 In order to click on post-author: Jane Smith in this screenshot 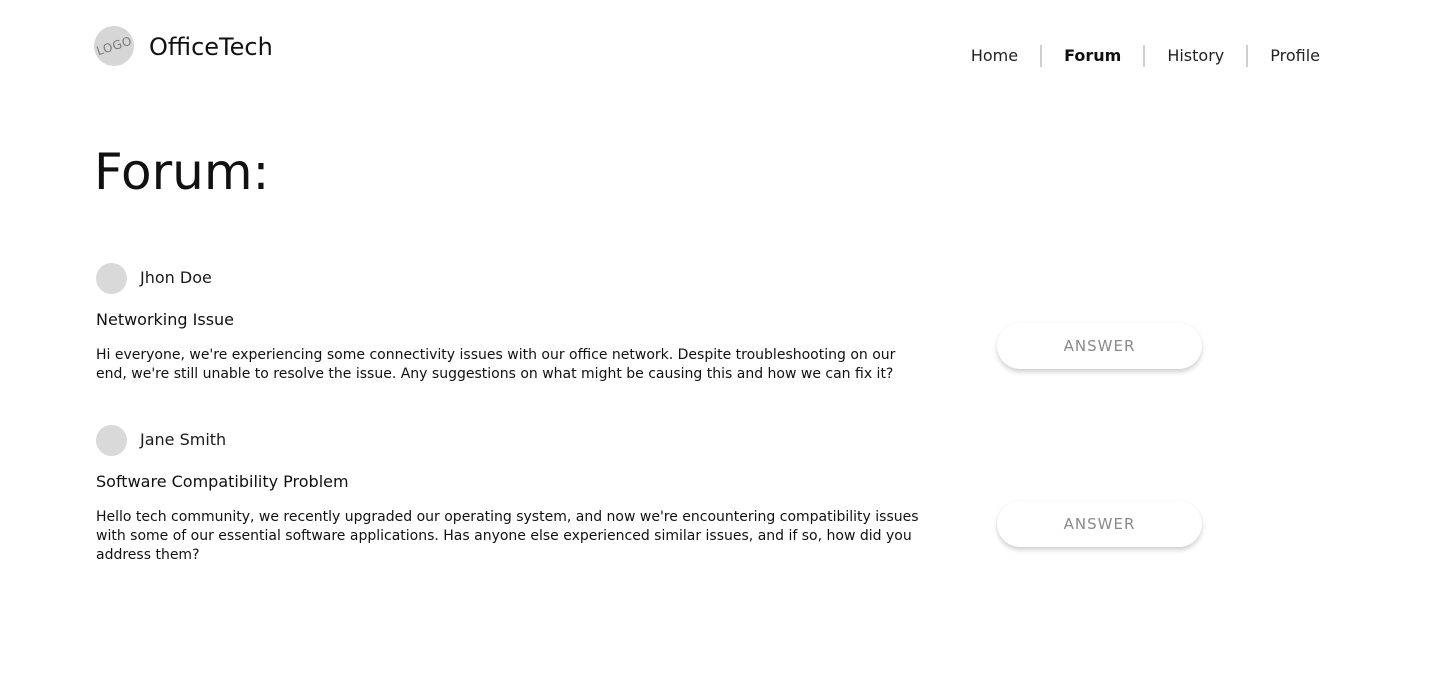, I will do `click(161, 440)`.